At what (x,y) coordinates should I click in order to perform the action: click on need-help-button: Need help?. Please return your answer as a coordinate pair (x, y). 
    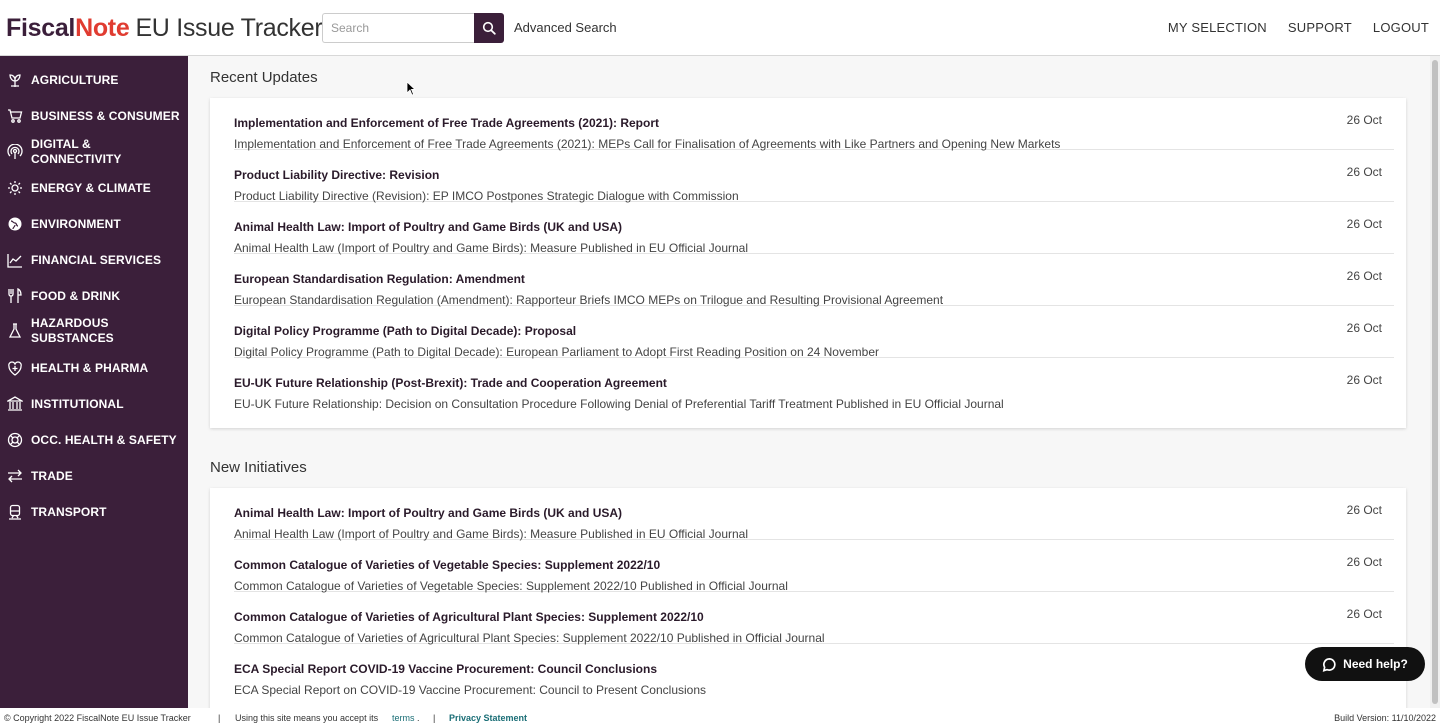
    Looking at the image, I should click on (1365, 664).